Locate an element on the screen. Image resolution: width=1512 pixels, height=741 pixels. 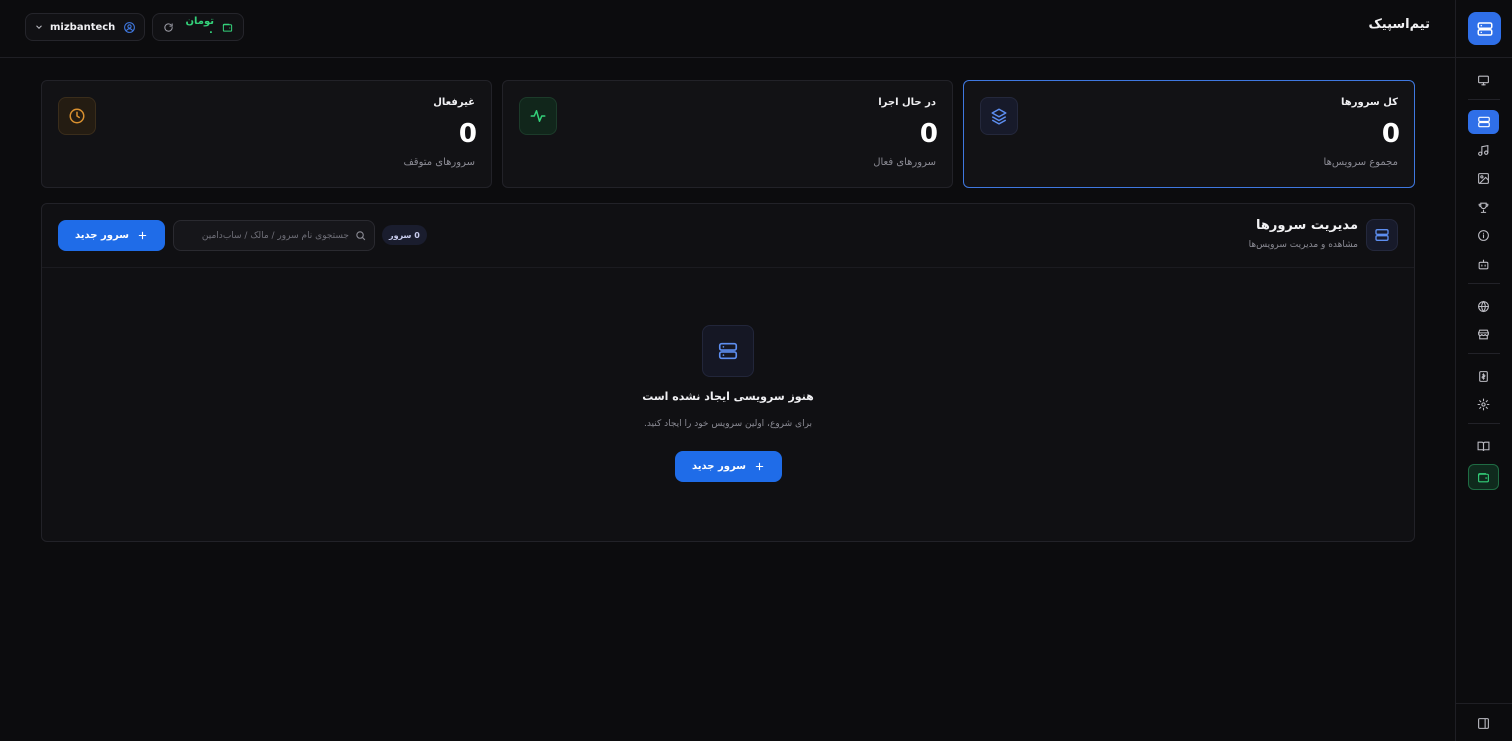
sidebar-item-images is located at coordinates (1483, 178).